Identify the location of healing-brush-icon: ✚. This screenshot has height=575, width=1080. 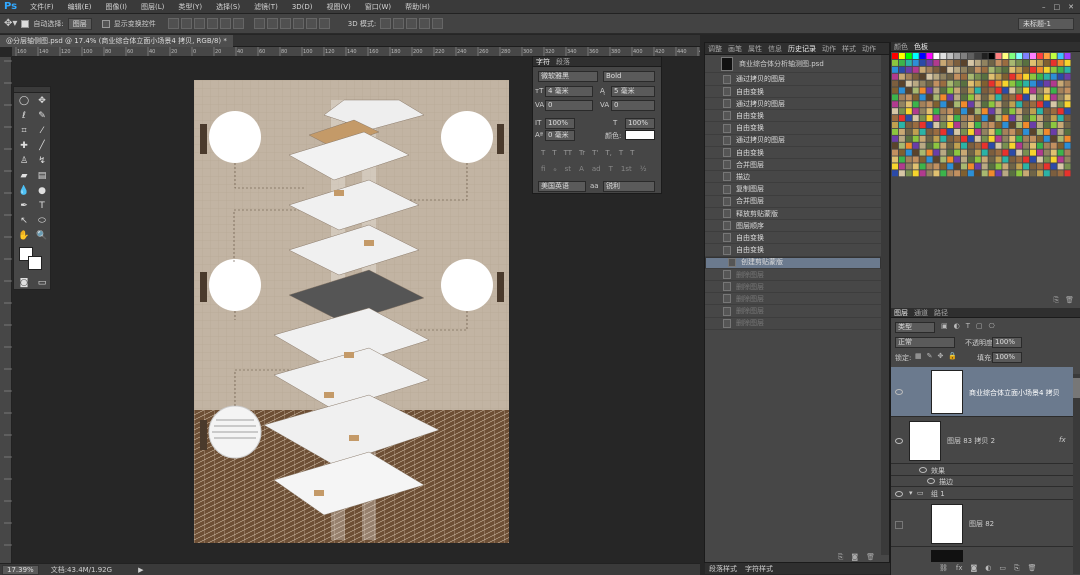
(24, 146).